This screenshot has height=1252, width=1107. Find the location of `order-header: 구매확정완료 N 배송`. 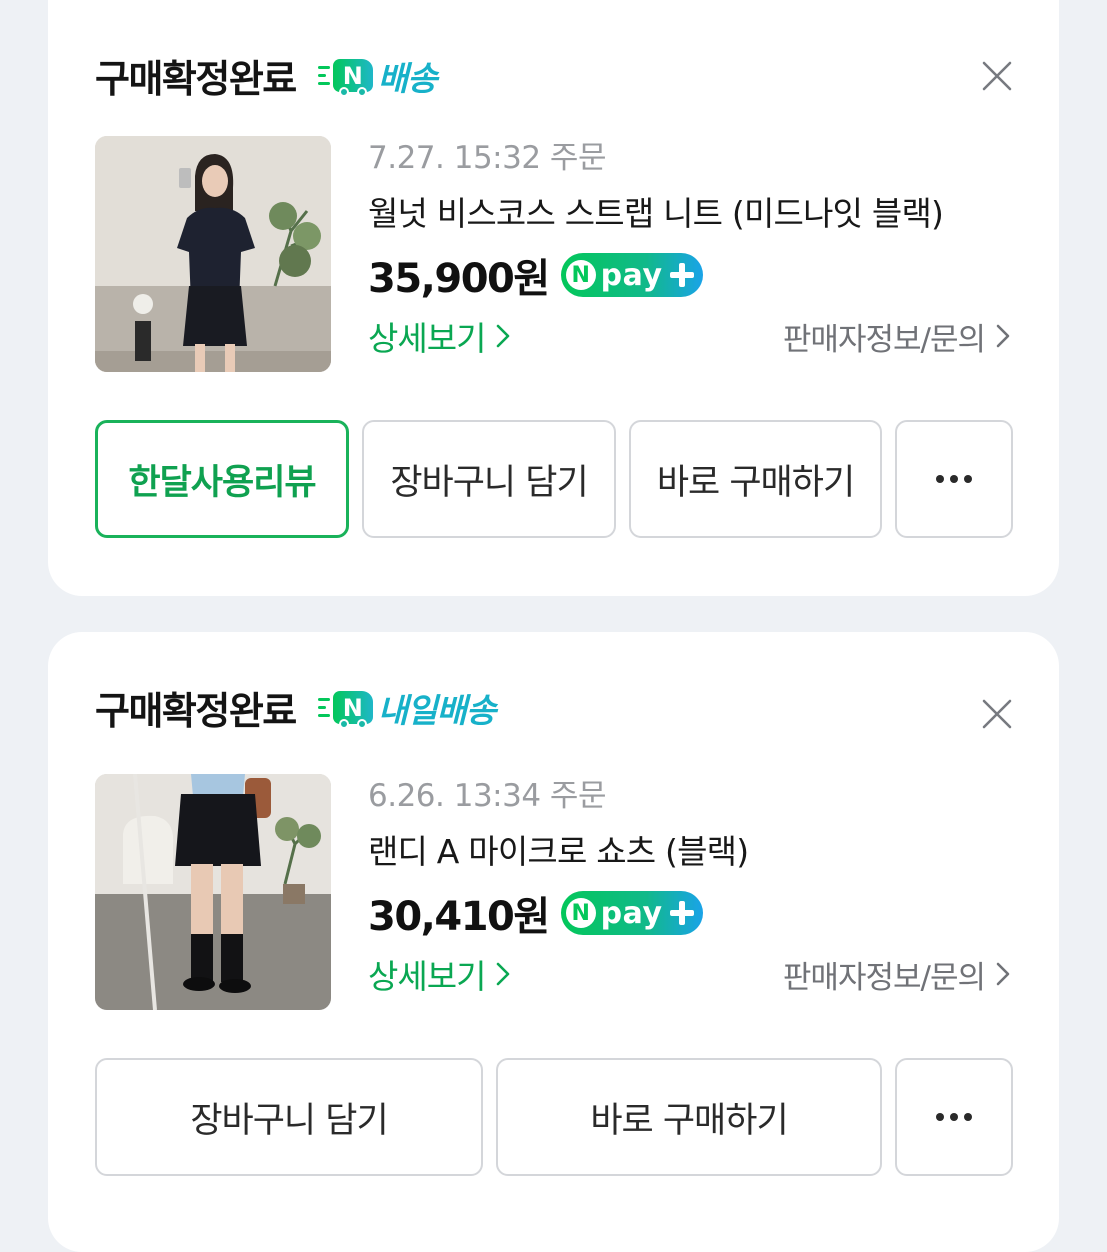

order-header: 구매확정완료 N 배송 is located at coordinates (266, 75).